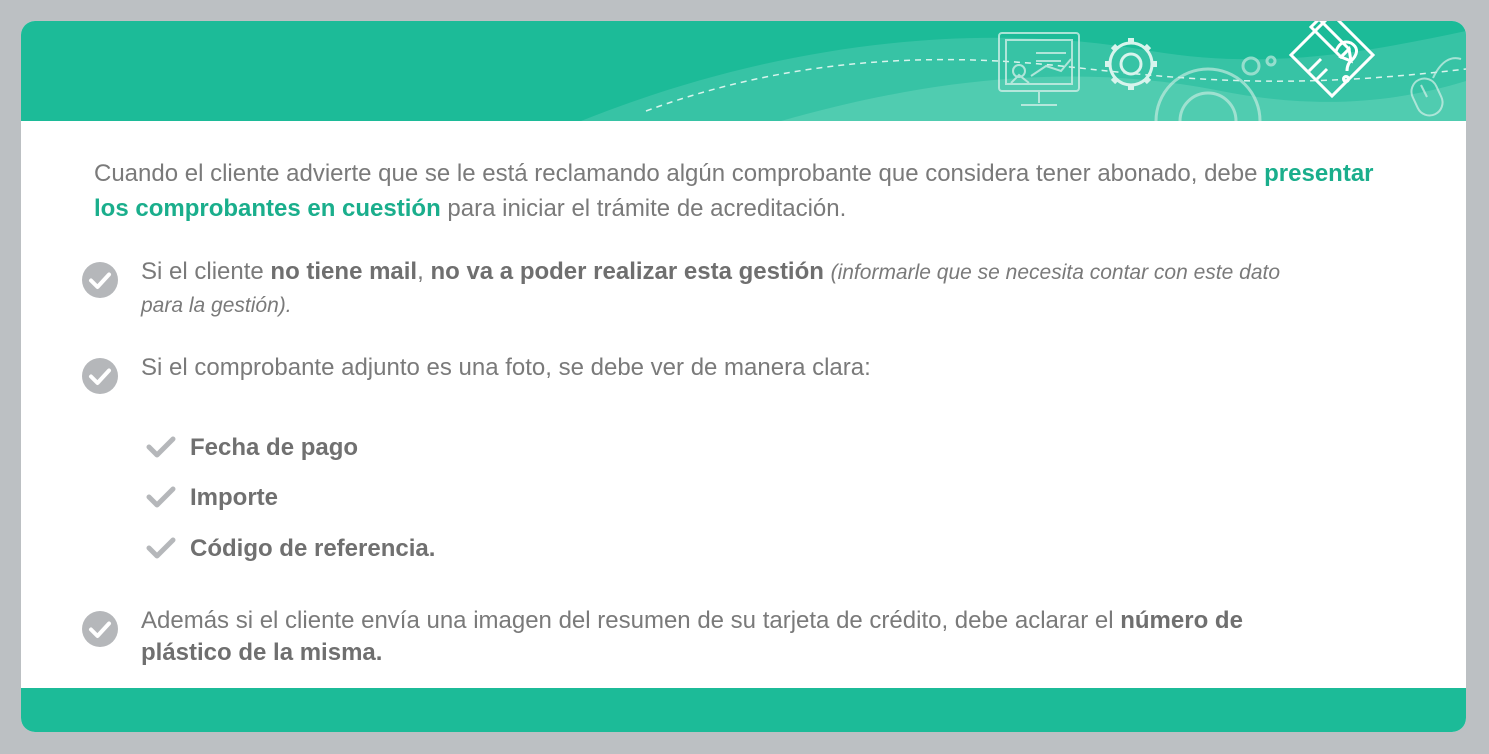 Image resolution: width=1489 pixels, height=754 pixels. What do you see at coordinates (743, 710) in the screenshot?
I see `footer-bar` at bounding box center [743, 710].